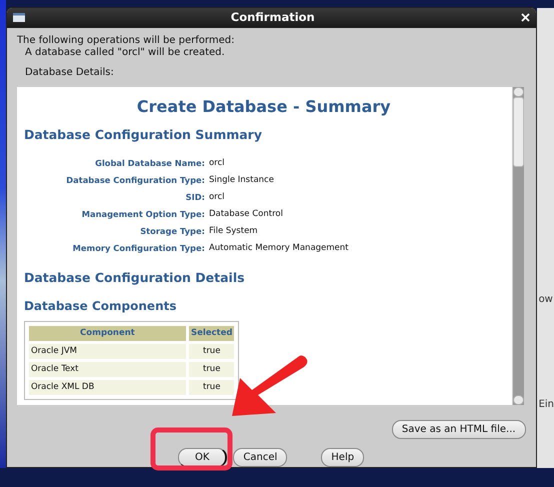 The width and height of the screenshot is (554, 487). I want to click on field-label: SID:, so click(194, 196).